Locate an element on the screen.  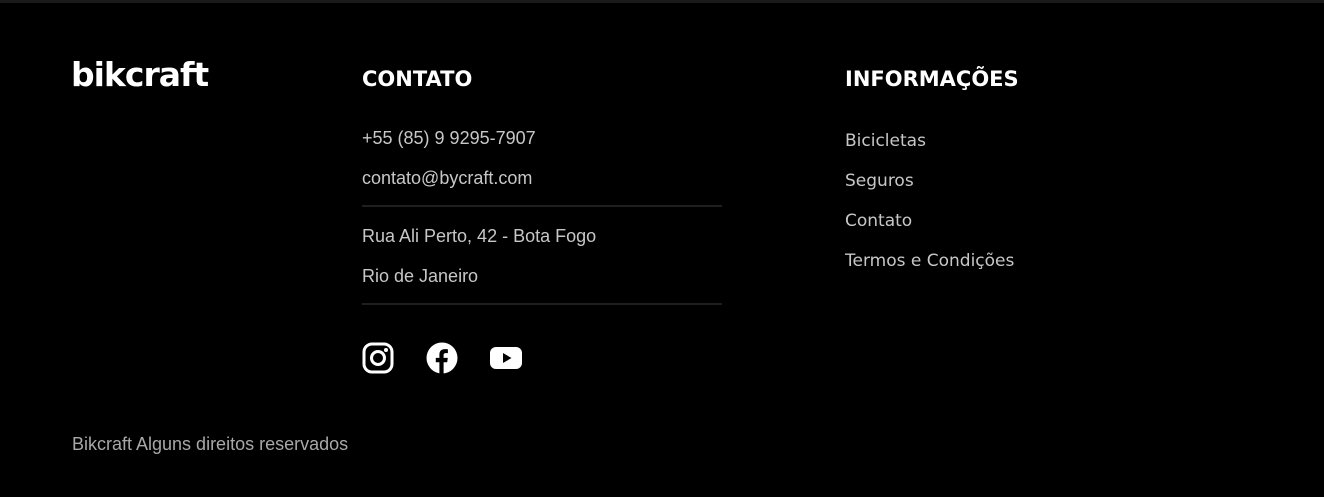
link-termos: Termos e Condições is located at coordinates (929, 261).